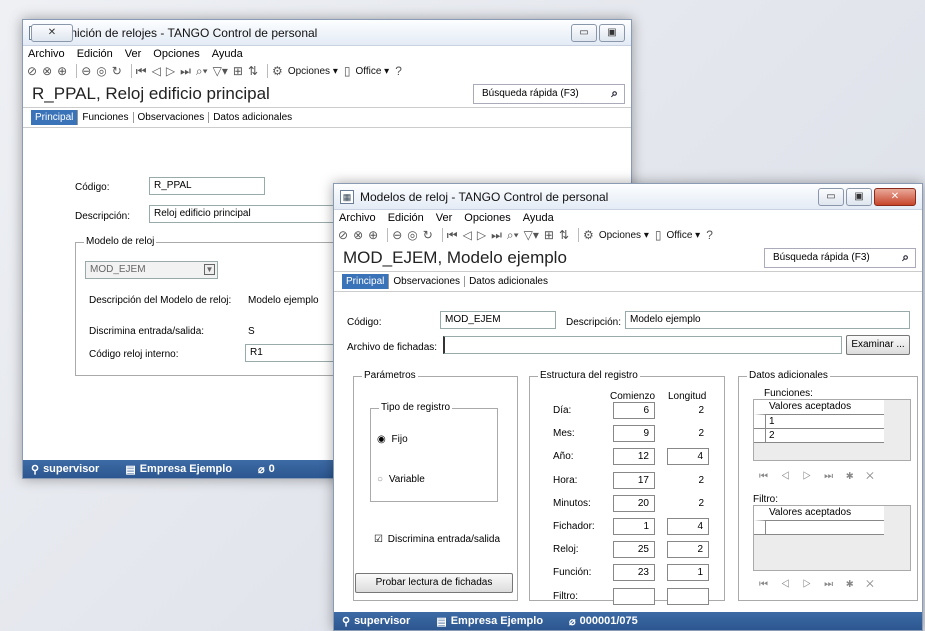 The width and height of the screenshot is (925, 631). Describe the element at coordinates (688, 549) in the screenshot. I see `longitud-field: 2` at that location.